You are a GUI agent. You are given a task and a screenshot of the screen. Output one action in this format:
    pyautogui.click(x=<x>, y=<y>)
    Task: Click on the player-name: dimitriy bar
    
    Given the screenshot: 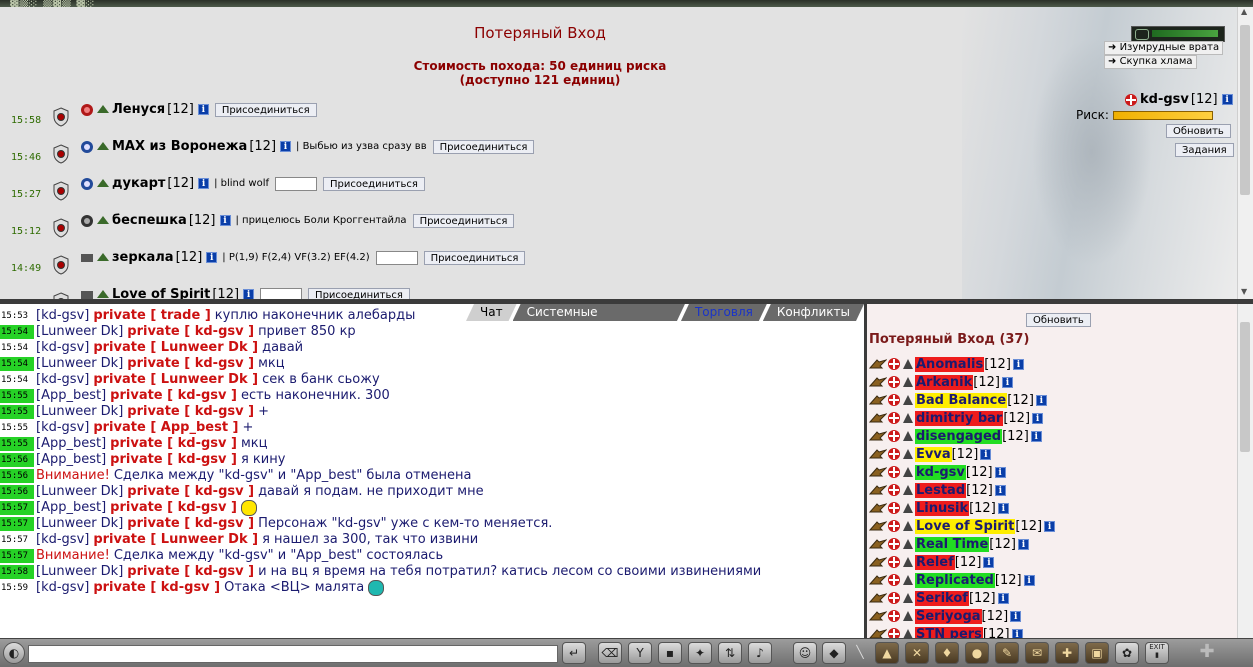 What is the action you would take?
    pyautogui.click(x=959, y=418)
    